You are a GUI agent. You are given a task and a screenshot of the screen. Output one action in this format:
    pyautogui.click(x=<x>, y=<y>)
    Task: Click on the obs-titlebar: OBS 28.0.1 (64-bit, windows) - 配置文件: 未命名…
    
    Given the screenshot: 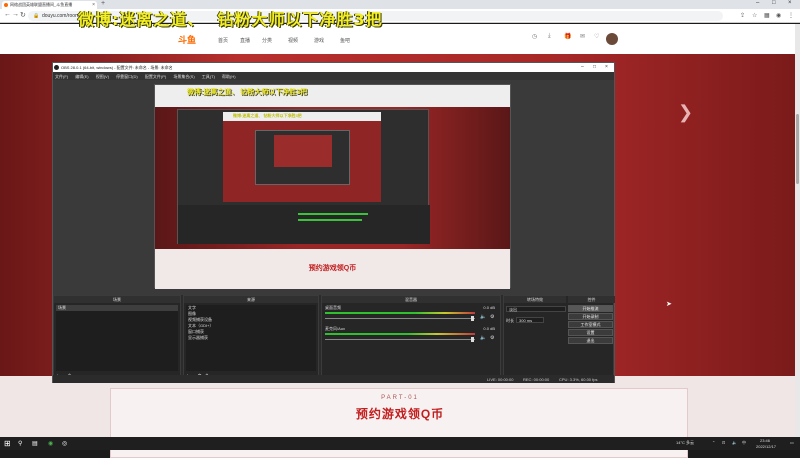 What is the action you would take?
    pyautogui.click(x=333, y=67)
    